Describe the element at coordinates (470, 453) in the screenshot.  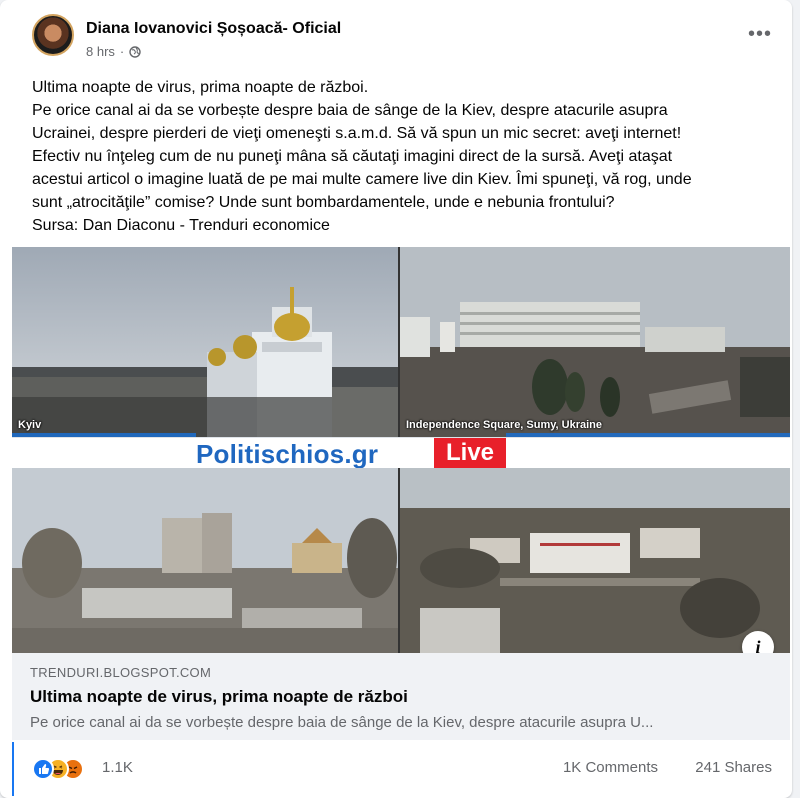
I see `live-badge: Live` at that location.